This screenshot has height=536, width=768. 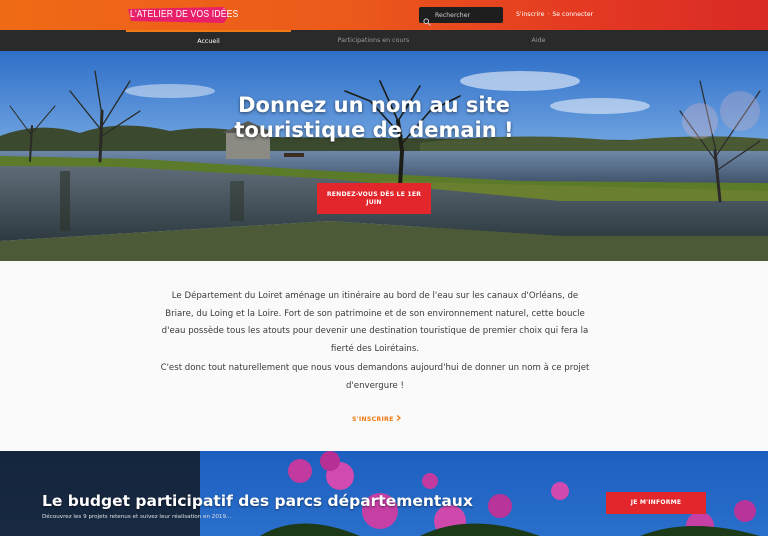 I want to click on hero-title-line1: Donnez un nom au site, so click(x=374, y=105).